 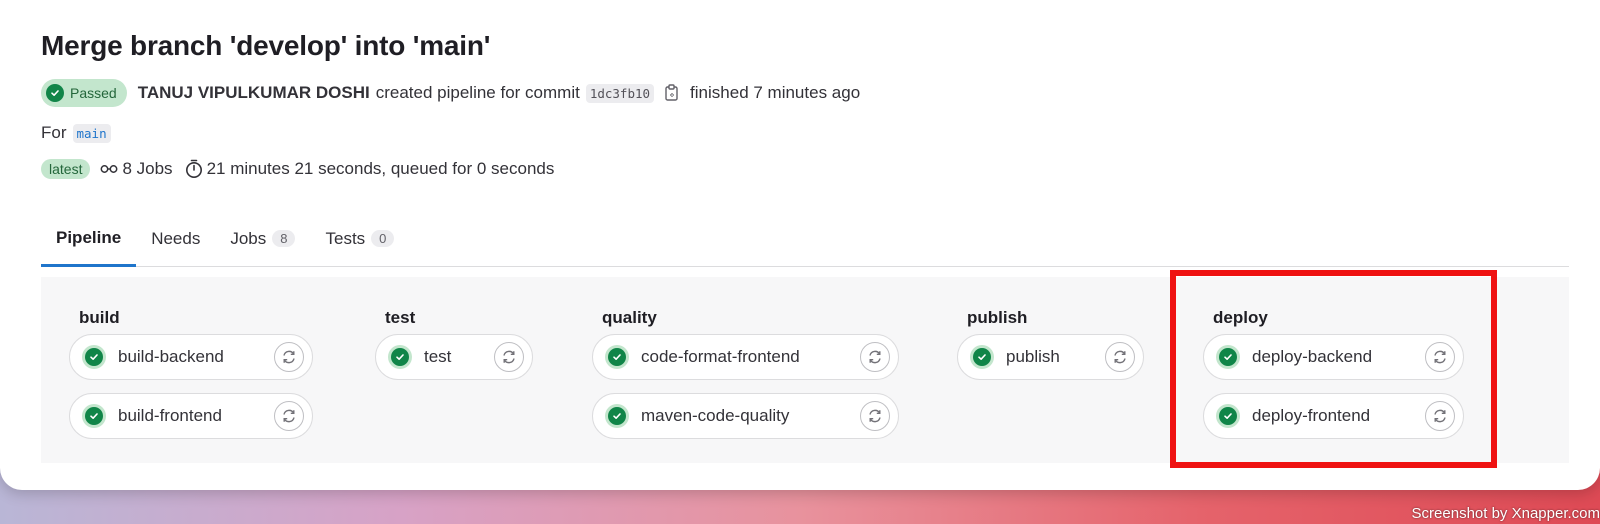 I want to click on page-title: Merge branch 'develop' into 'main', so click(x=266, y=45).